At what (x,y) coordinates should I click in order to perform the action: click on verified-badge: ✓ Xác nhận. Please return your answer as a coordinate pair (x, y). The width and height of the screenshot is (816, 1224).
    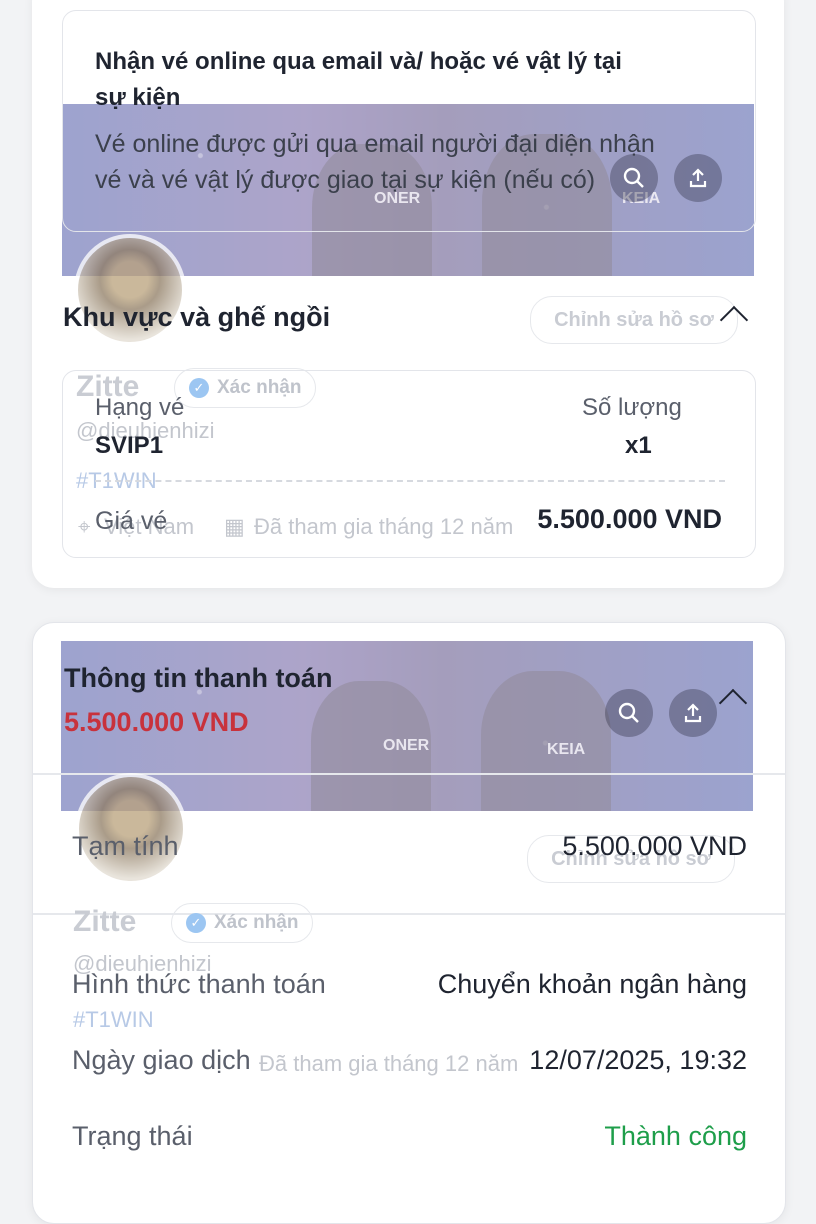
    Looking at the image, I should click on (242, 923).